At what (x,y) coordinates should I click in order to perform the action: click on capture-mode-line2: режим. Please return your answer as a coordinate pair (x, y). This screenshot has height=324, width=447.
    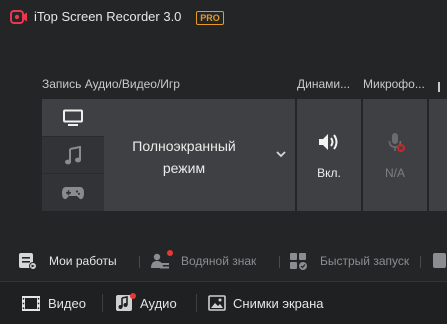
    Looking at the image, I should click on (184, 168).